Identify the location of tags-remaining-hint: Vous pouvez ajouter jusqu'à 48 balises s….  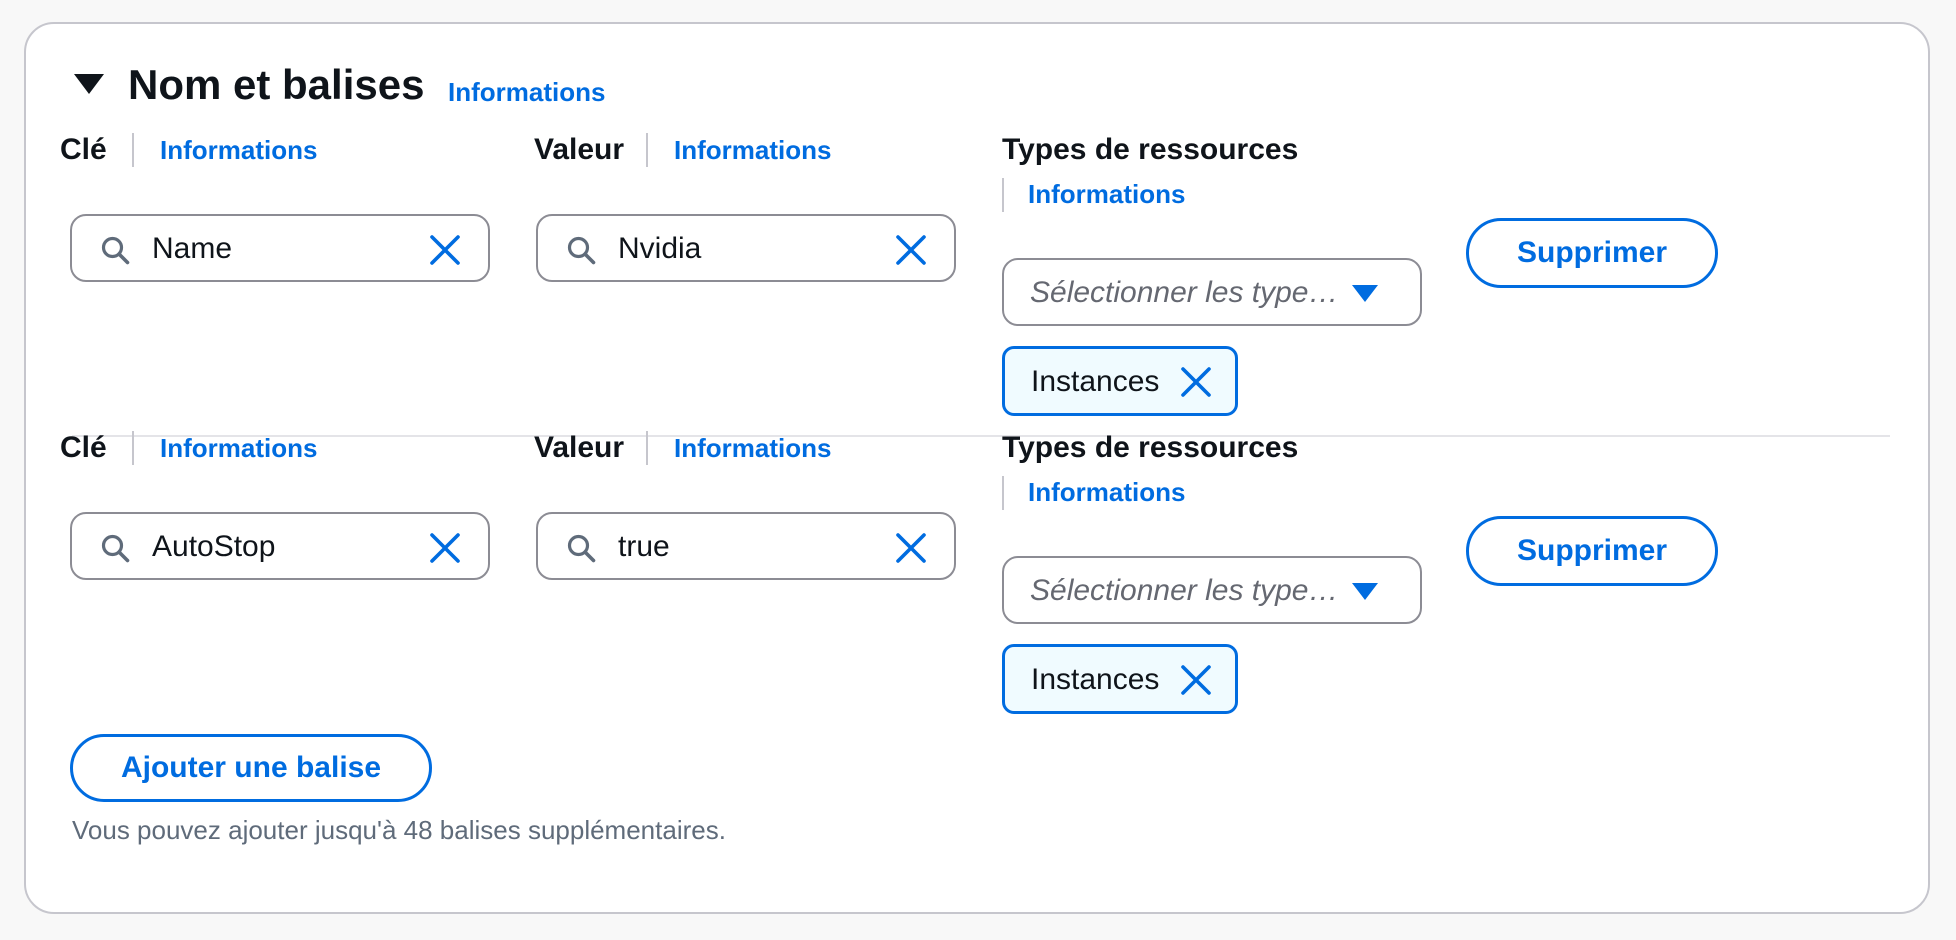
(399, 830).